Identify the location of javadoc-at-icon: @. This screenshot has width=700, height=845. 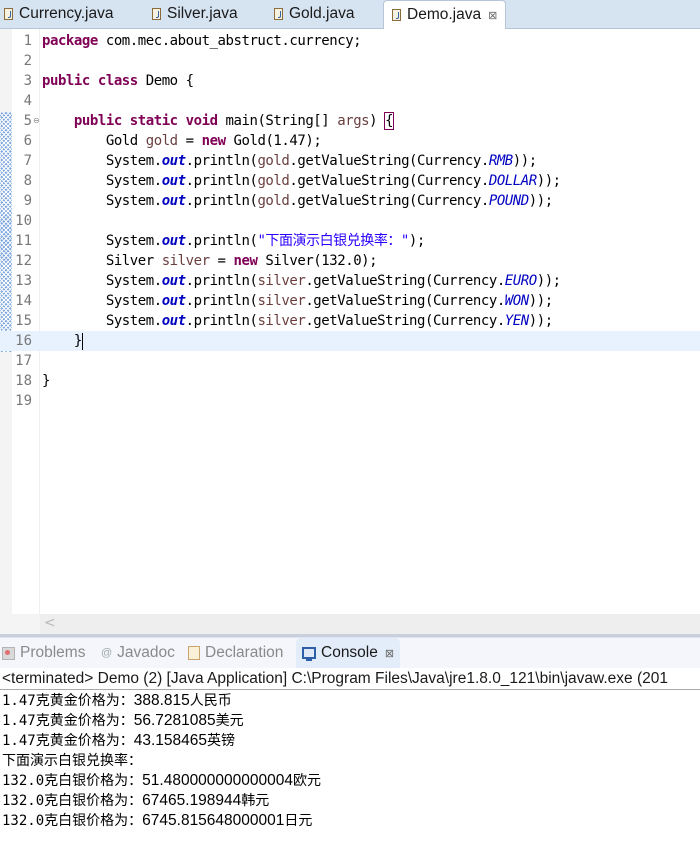
(107, 653).